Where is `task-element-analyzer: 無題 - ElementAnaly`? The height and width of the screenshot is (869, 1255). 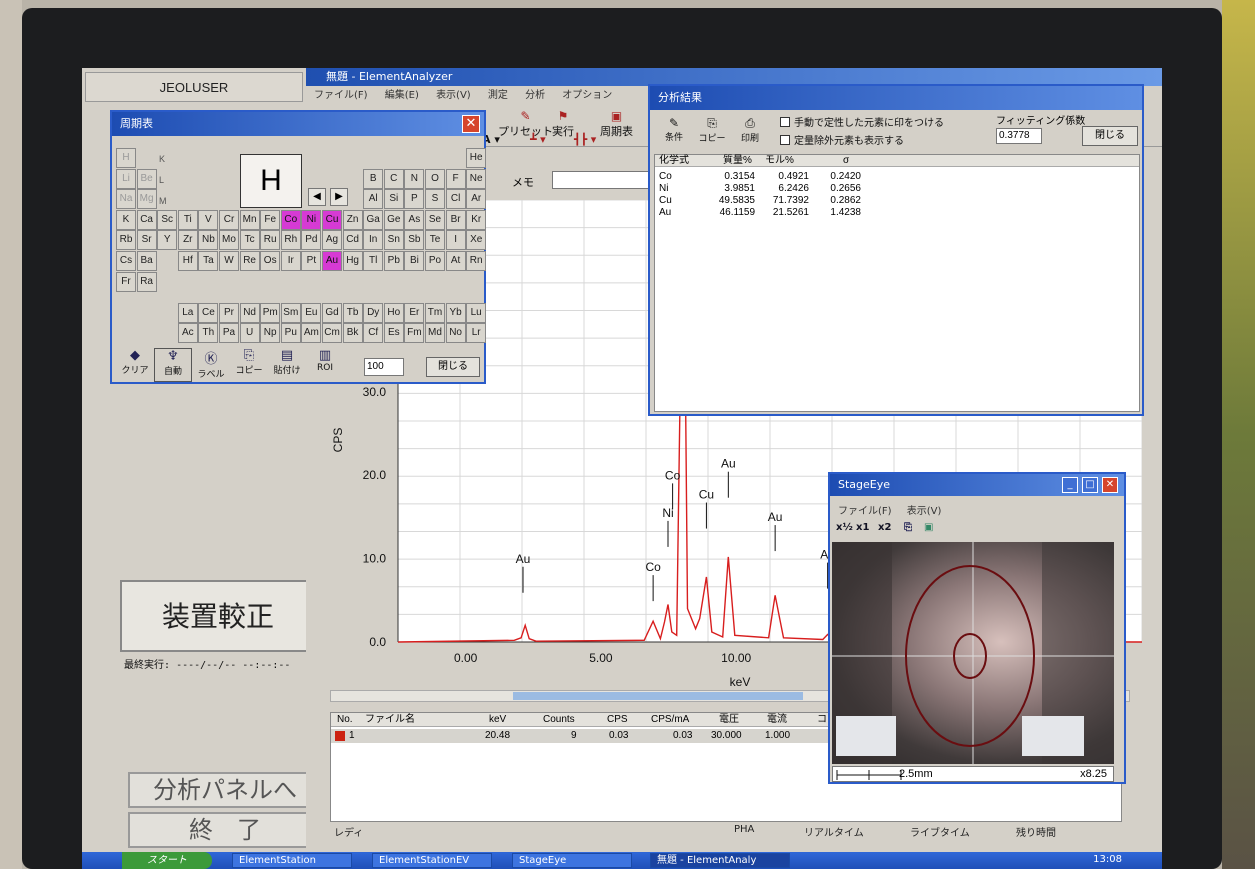
task-element-analyzer: 無題 - ElementAnaly is located at coordinates (720, 860).